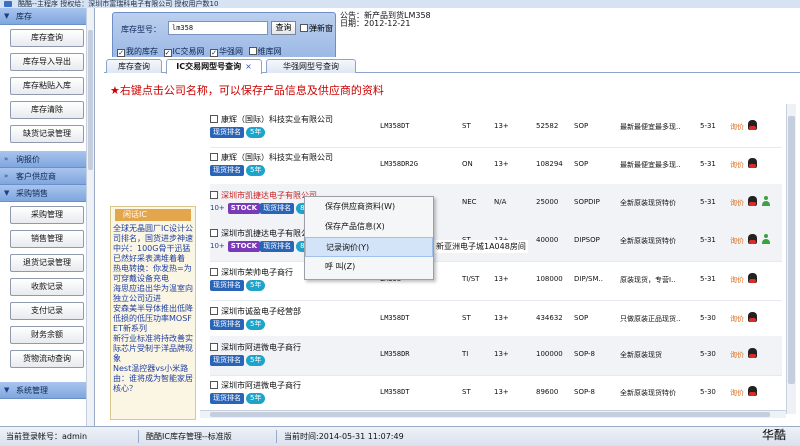 This screenshot has height=446, width=800. I want to click on sidebar-scrollbar, so click(90, 217).